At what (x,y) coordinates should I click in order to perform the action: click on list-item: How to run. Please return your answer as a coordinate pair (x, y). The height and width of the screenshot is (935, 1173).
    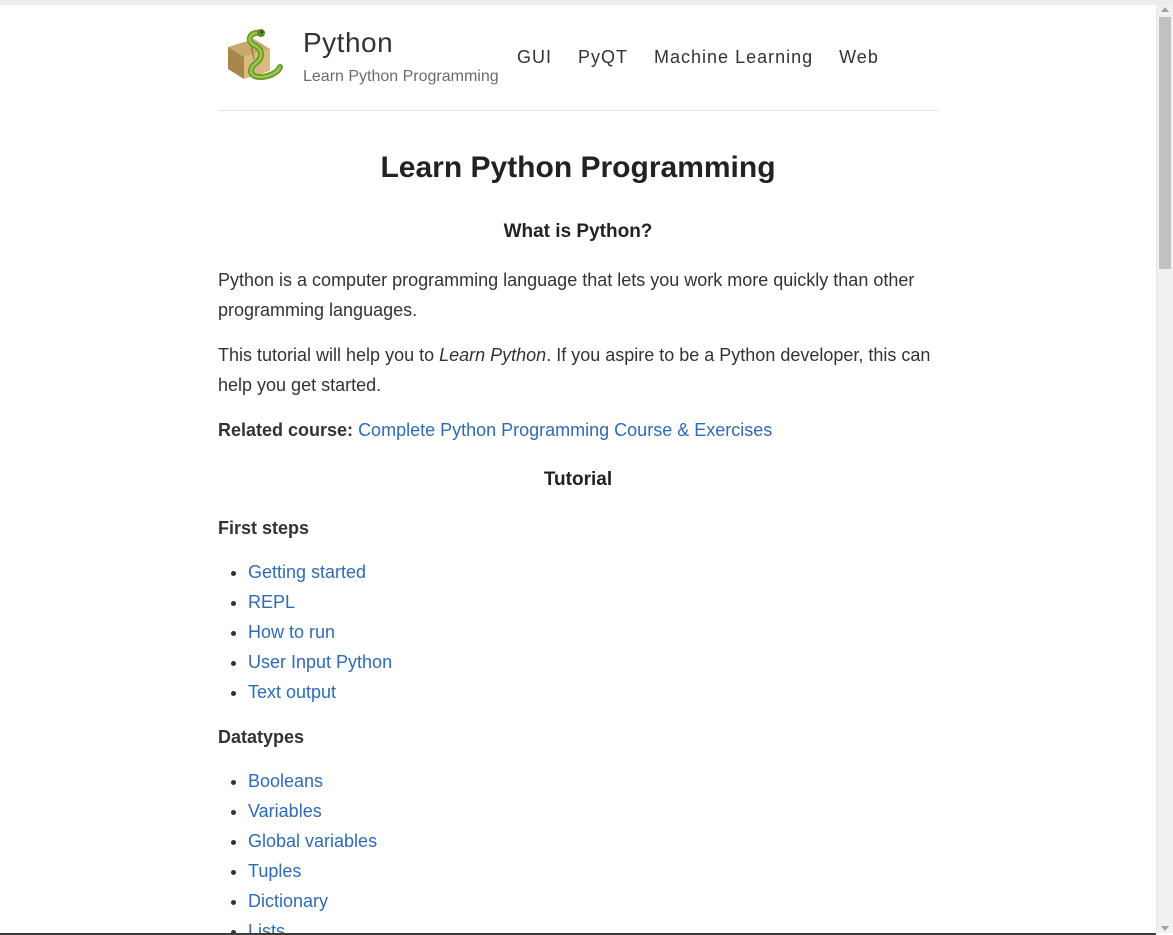
    Looking at the image, I should click on (593, 632).